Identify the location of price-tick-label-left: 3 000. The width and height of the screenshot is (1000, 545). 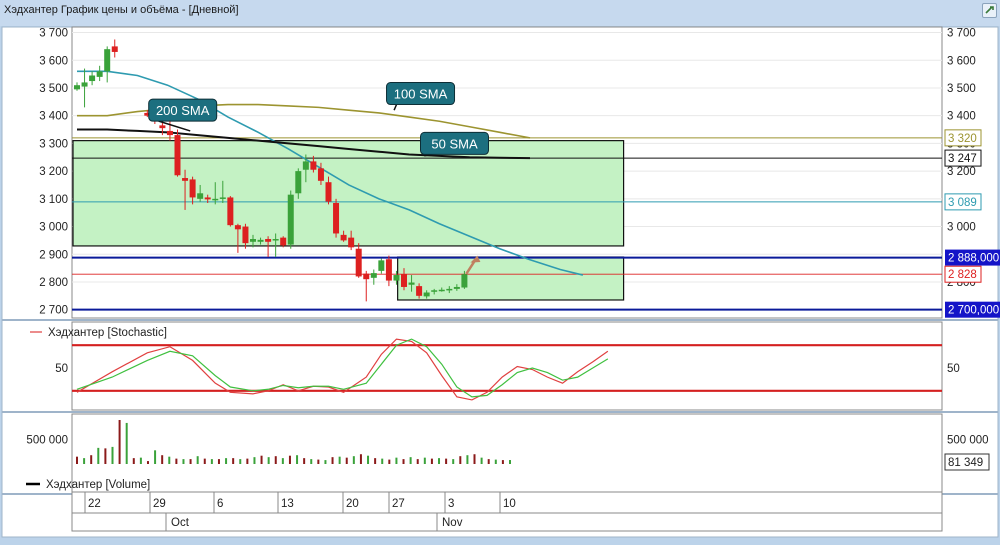
(53, 228).